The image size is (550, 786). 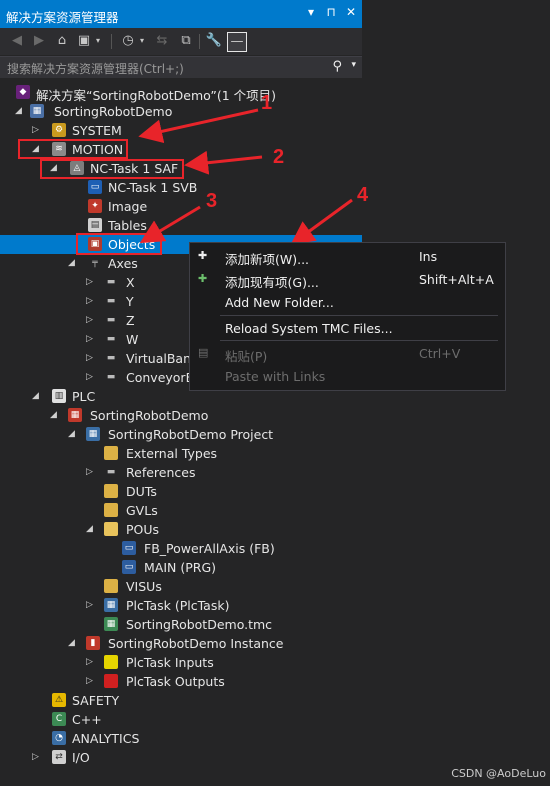 What do you see at coordinates (59, 130) in the screenshot?
I see `system-icon: ⚙` at bounding box center [59, 130].